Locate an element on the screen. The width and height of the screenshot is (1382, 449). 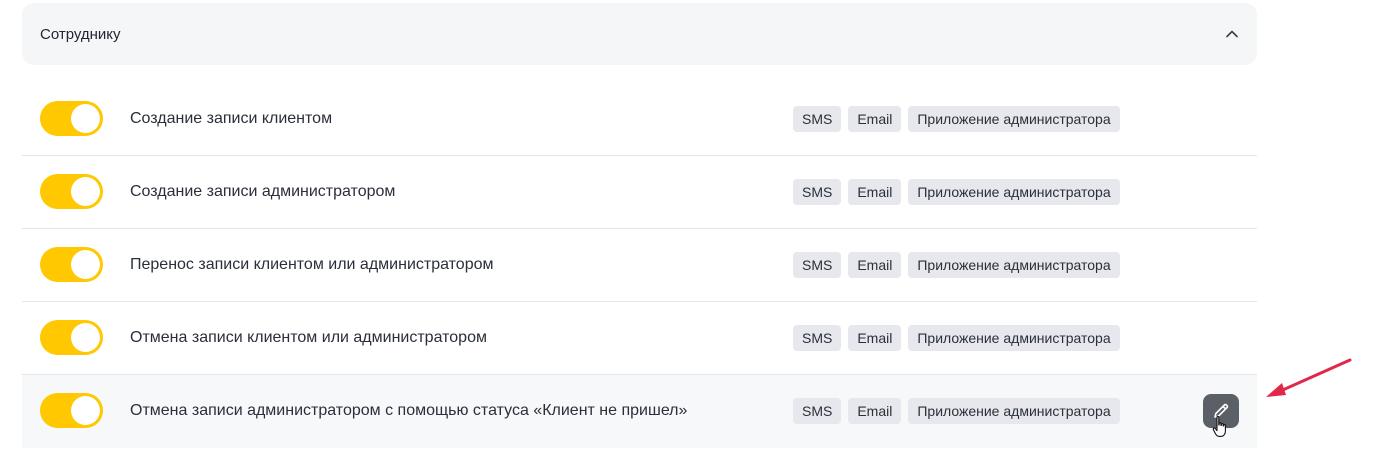
chevron-up-icon is located at coordinates (1232, 34).